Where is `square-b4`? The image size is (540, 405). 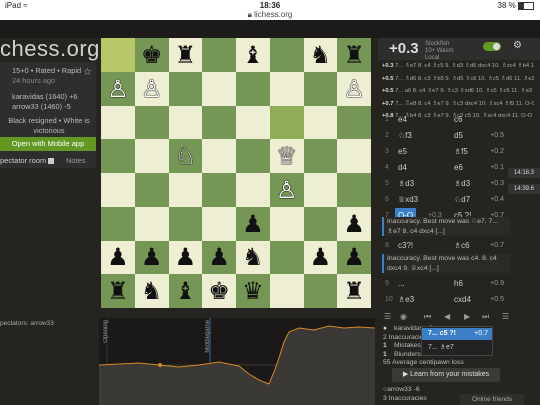 square-b4 is located at coordinates (151, 190).